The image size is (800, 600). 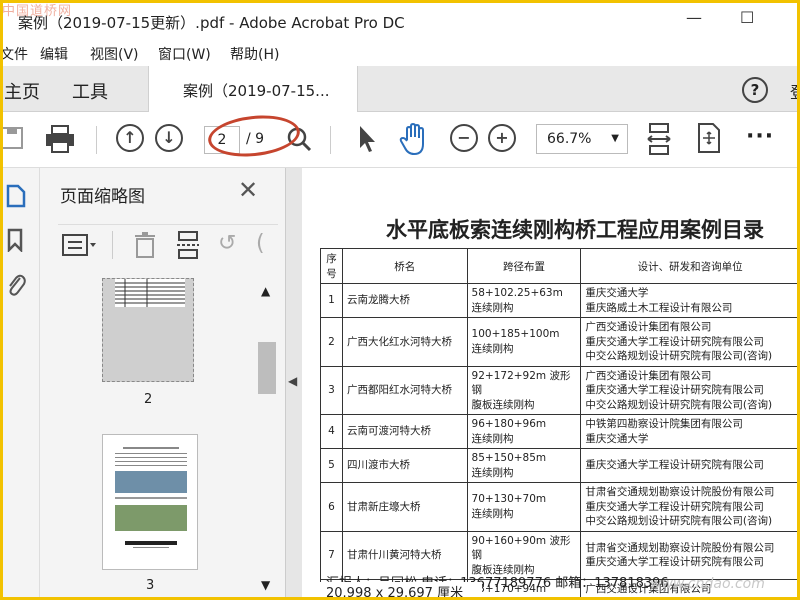 What do you see at coordinates (659, 141) in the screenshot?
I see `fit-width-icon` at bounding box center [659, 141].